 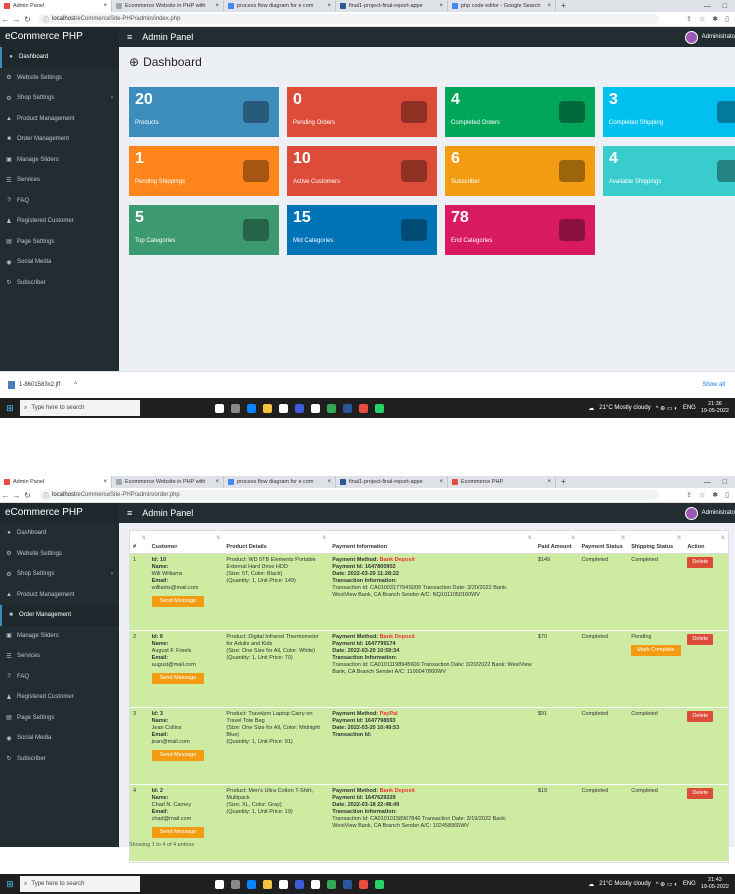 I want to click on stat-box: 4 Completed Orders, so click(x=520, y=112).